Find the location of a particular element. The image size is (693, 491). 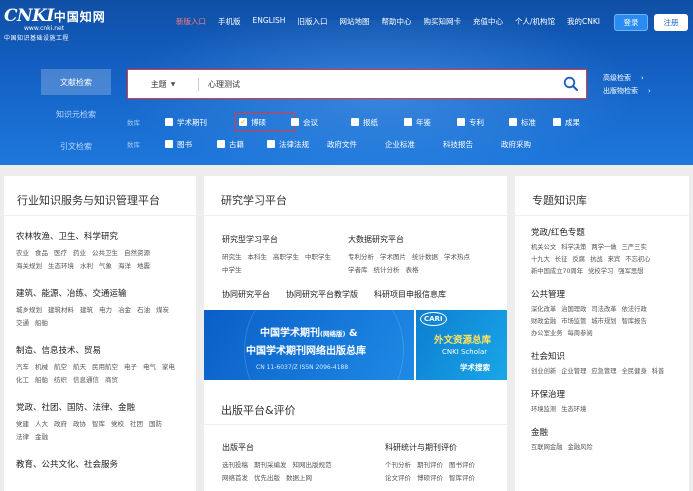

tab-literature-search: 文献检索 is located at coordinates (76, 82).